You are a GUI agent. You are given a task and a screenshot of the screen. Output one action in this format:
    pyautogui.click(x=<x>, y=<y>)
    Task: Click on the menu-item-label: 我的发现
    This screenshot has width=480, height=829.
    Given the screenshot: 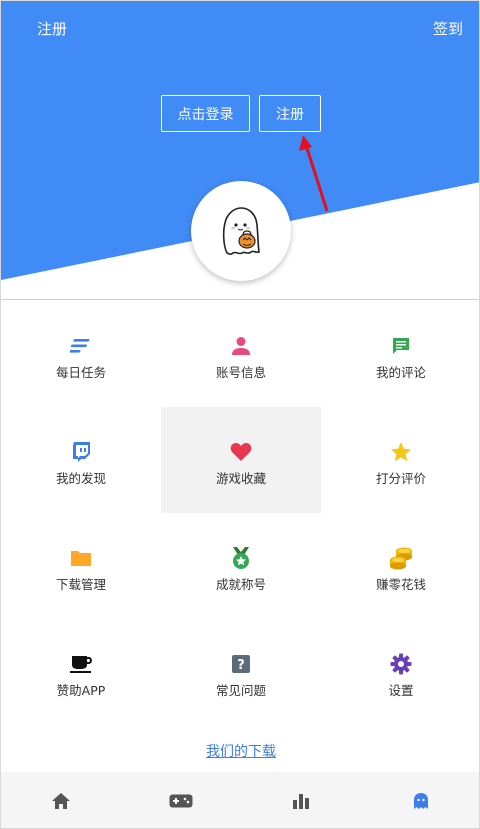 What is the action you would take?
    pyautogui.click(x=80, y=478)
    